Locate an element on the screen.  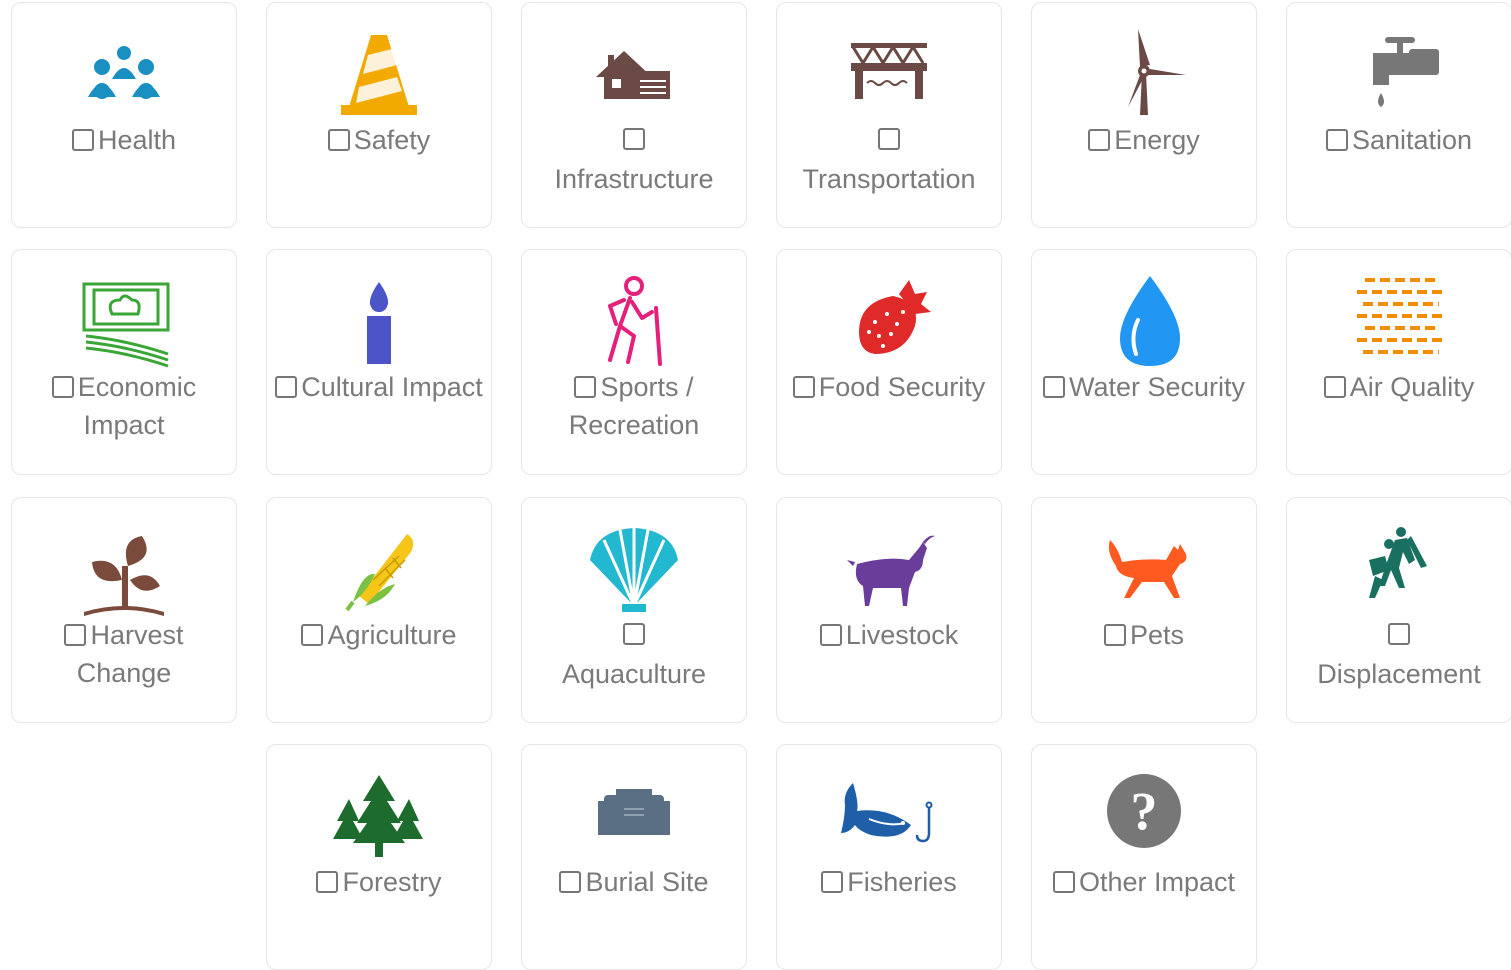
category-card-harvest-change: Harvest Change is located at coordinates (124, 610).